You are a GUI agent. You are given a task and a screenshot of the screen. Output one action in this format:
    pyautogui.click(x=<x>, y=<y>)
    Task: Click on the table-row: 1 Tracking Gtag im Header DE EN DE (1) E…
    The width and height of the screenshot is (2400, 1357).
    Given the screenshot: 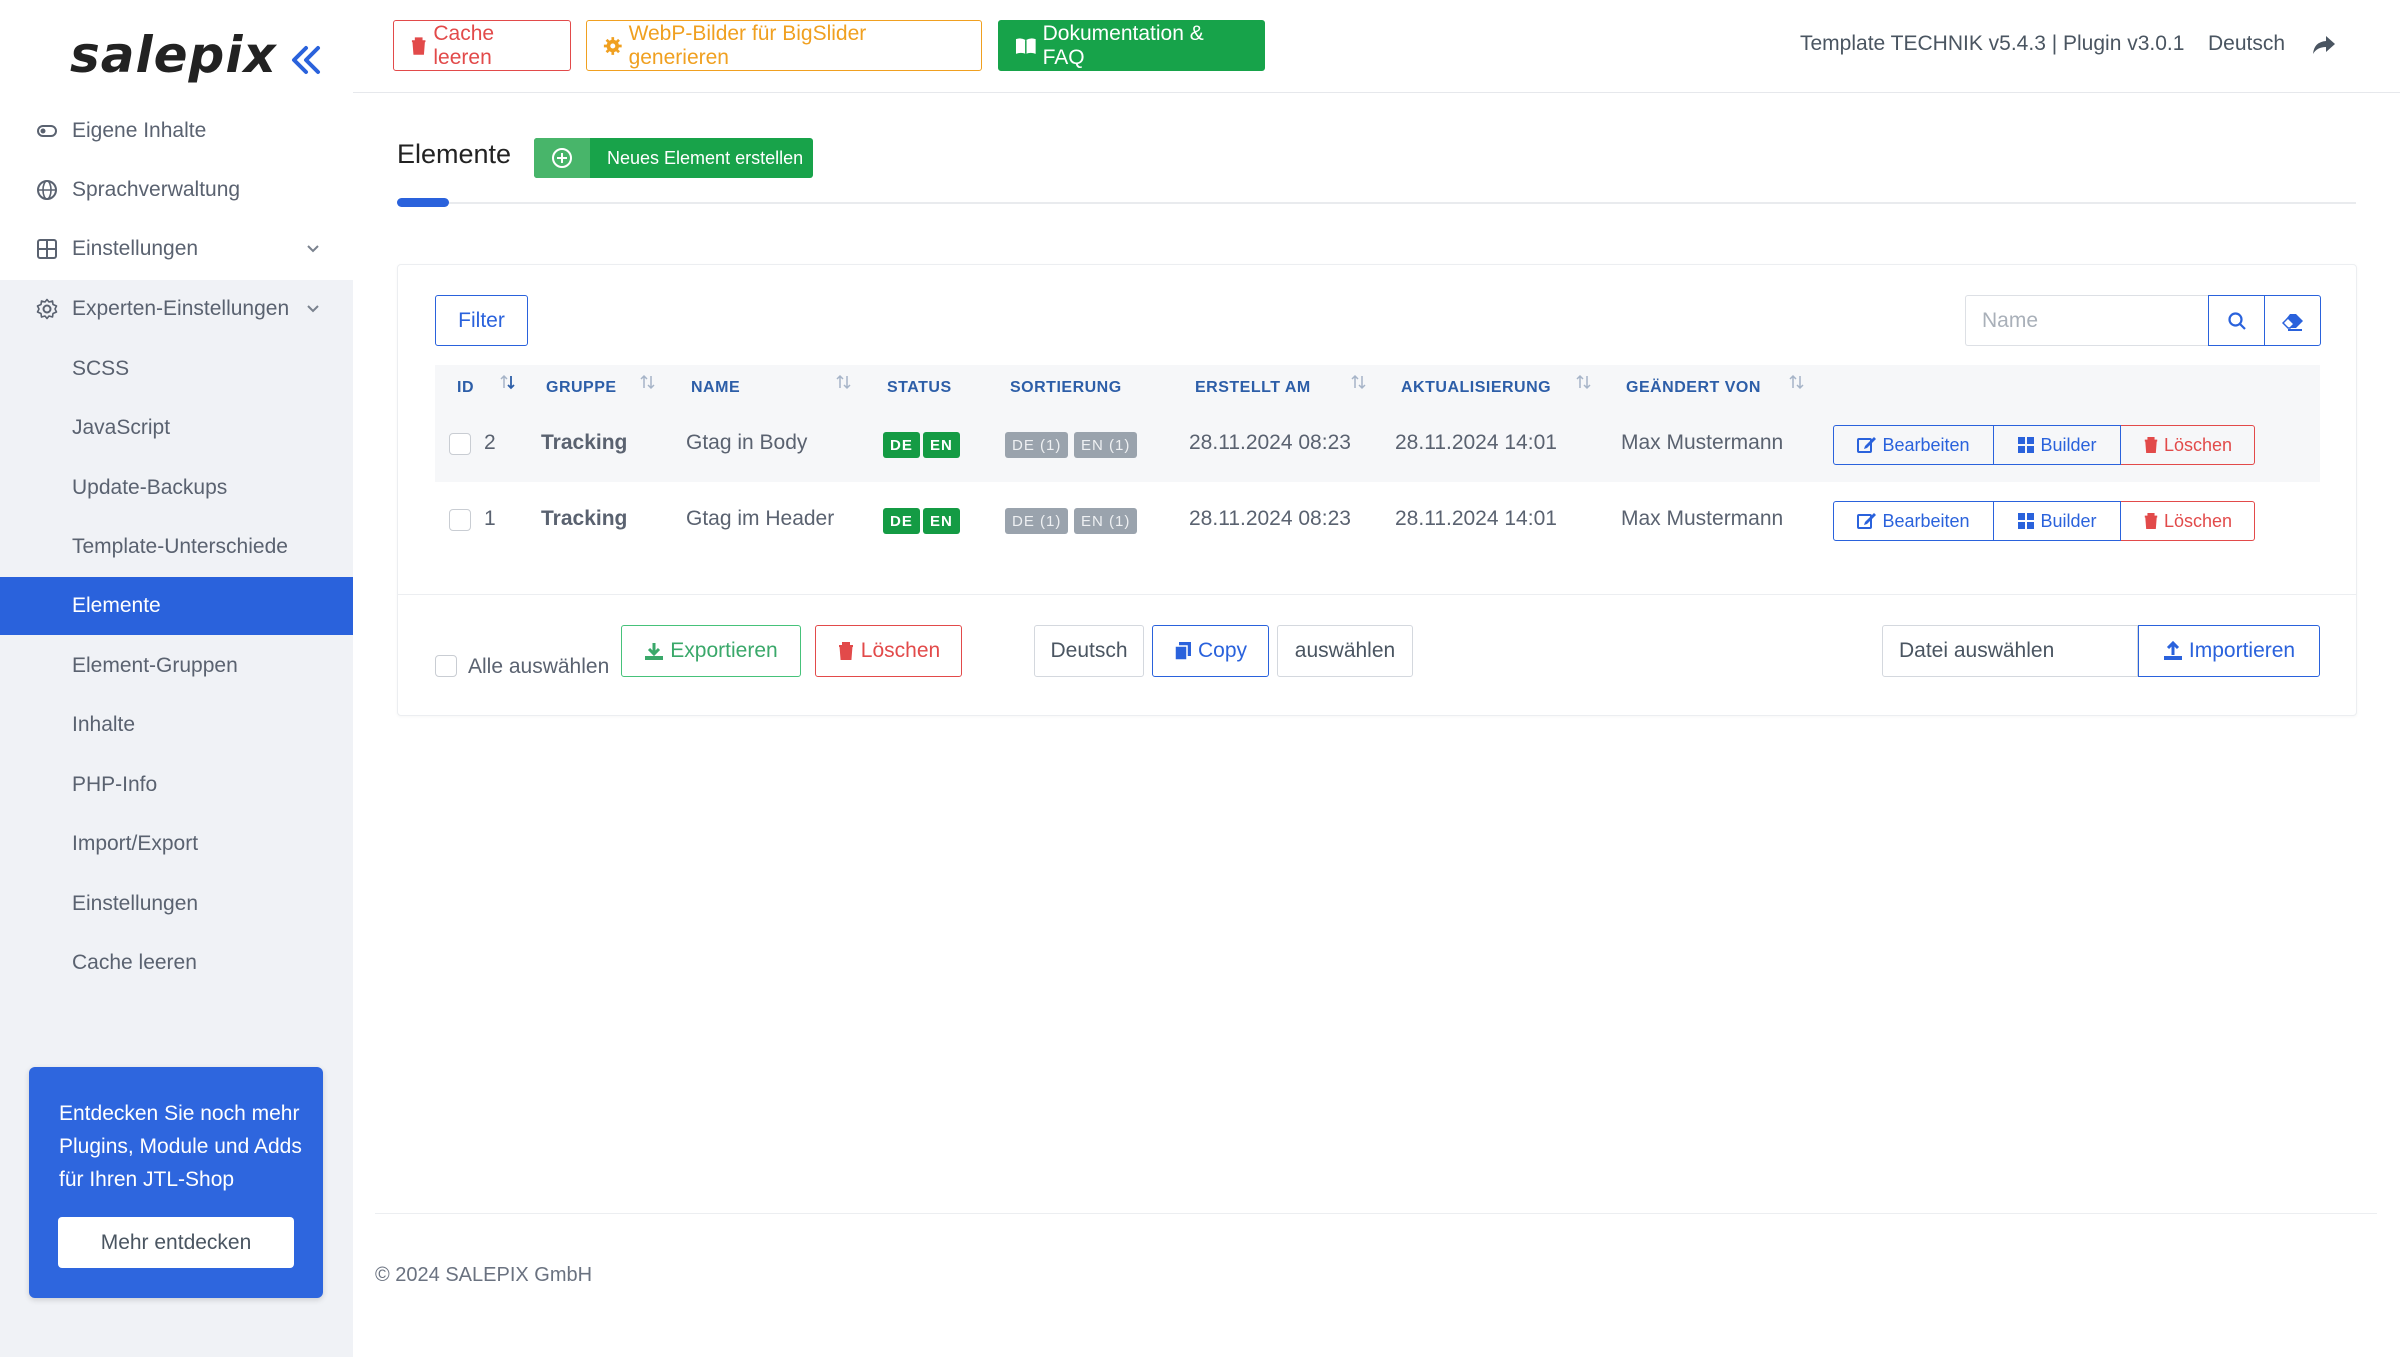 What is the action you would take?
    pyautogui.click(x=1377, y=520)
    